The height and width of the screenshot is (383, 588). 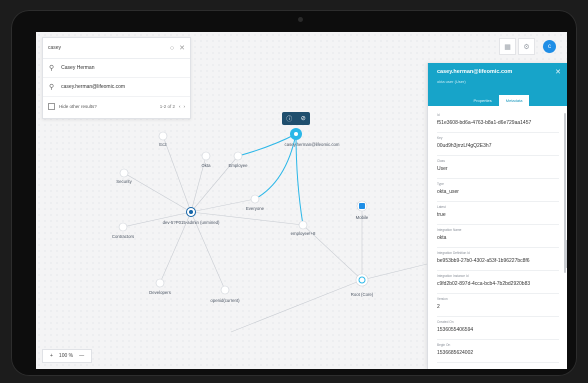 What do you see at coordinates (438, 307) in the screenshot?
I see `field-value: 2` at bounding box center [438, 307].